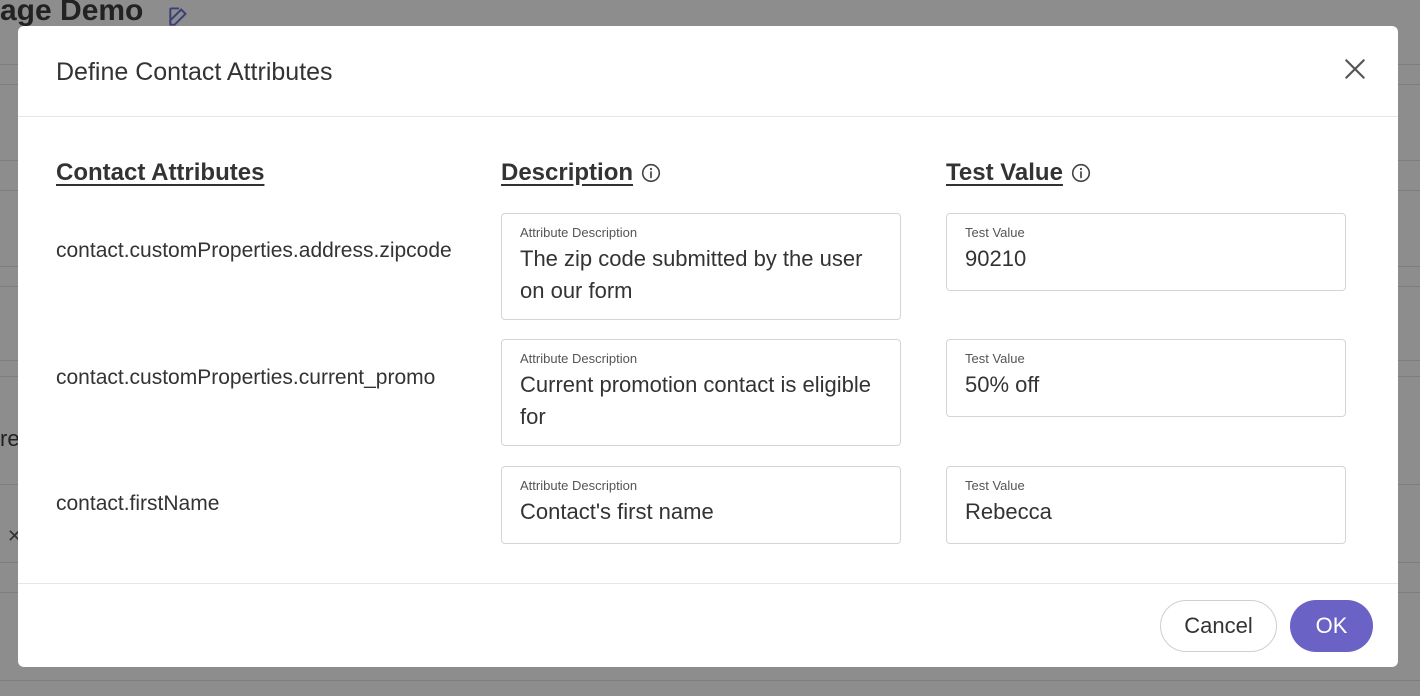 This screenshot has width=1420, height=696. I want to click on close-icon, so click(1355, 69).